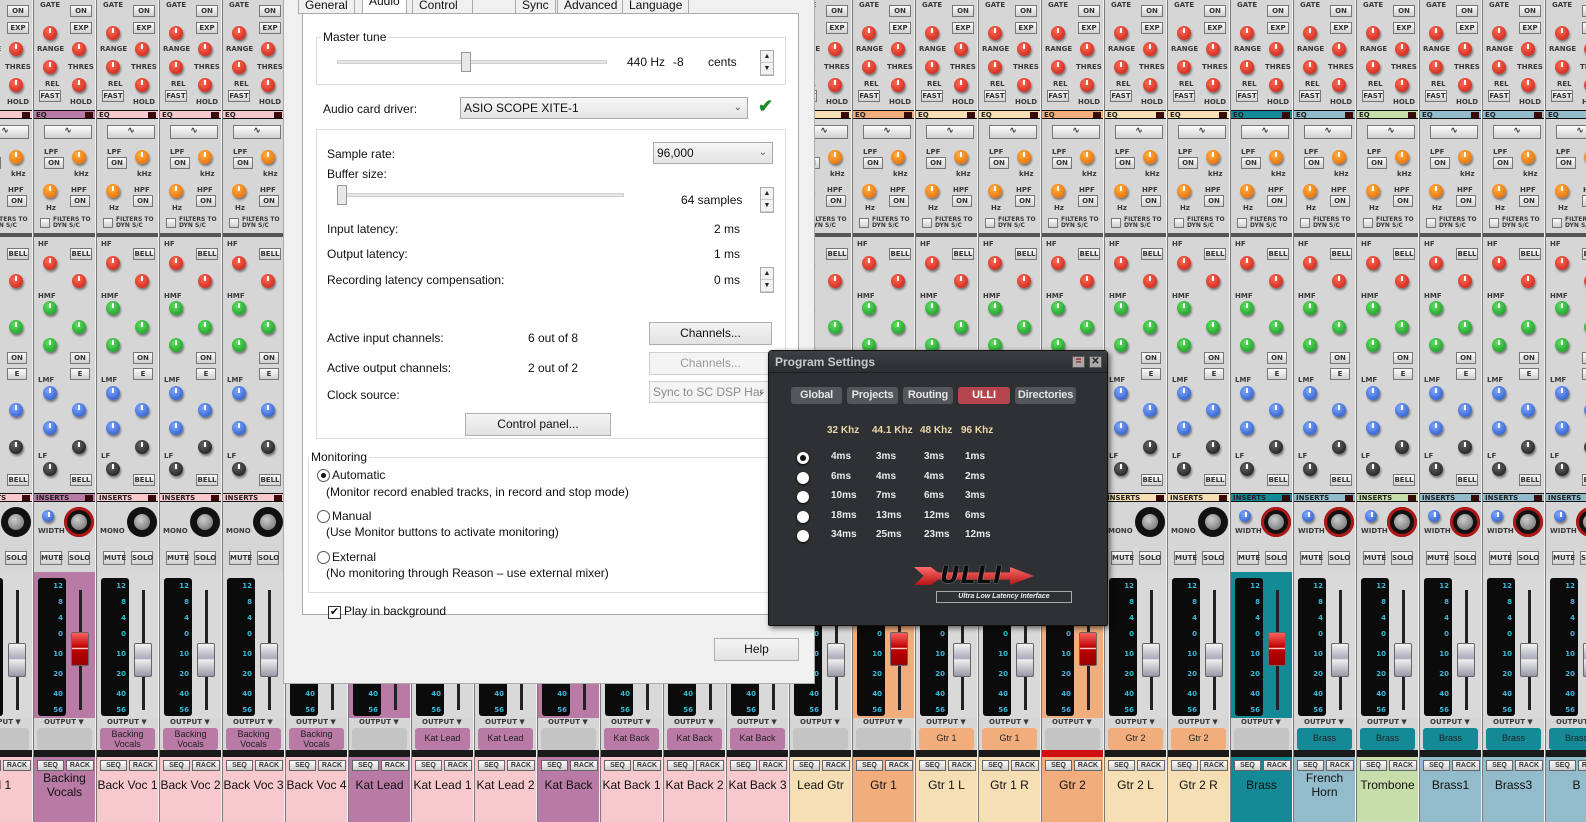  What do you see at coordinates (1150, 85) in the screenshot?
I see `gate-hold-knob` at bounding box center [1150, 85].